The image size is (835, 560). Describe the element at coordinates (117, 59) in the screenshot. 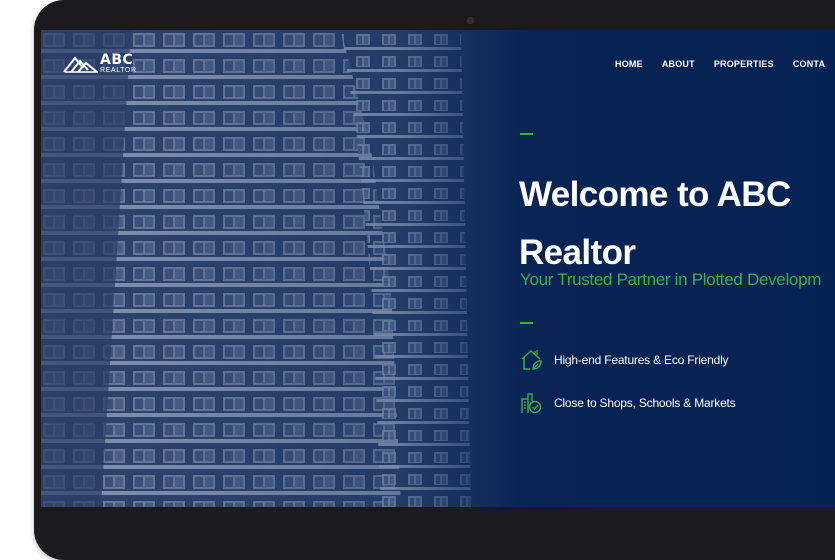

I see `logo-brand-text: ABC` at that location.